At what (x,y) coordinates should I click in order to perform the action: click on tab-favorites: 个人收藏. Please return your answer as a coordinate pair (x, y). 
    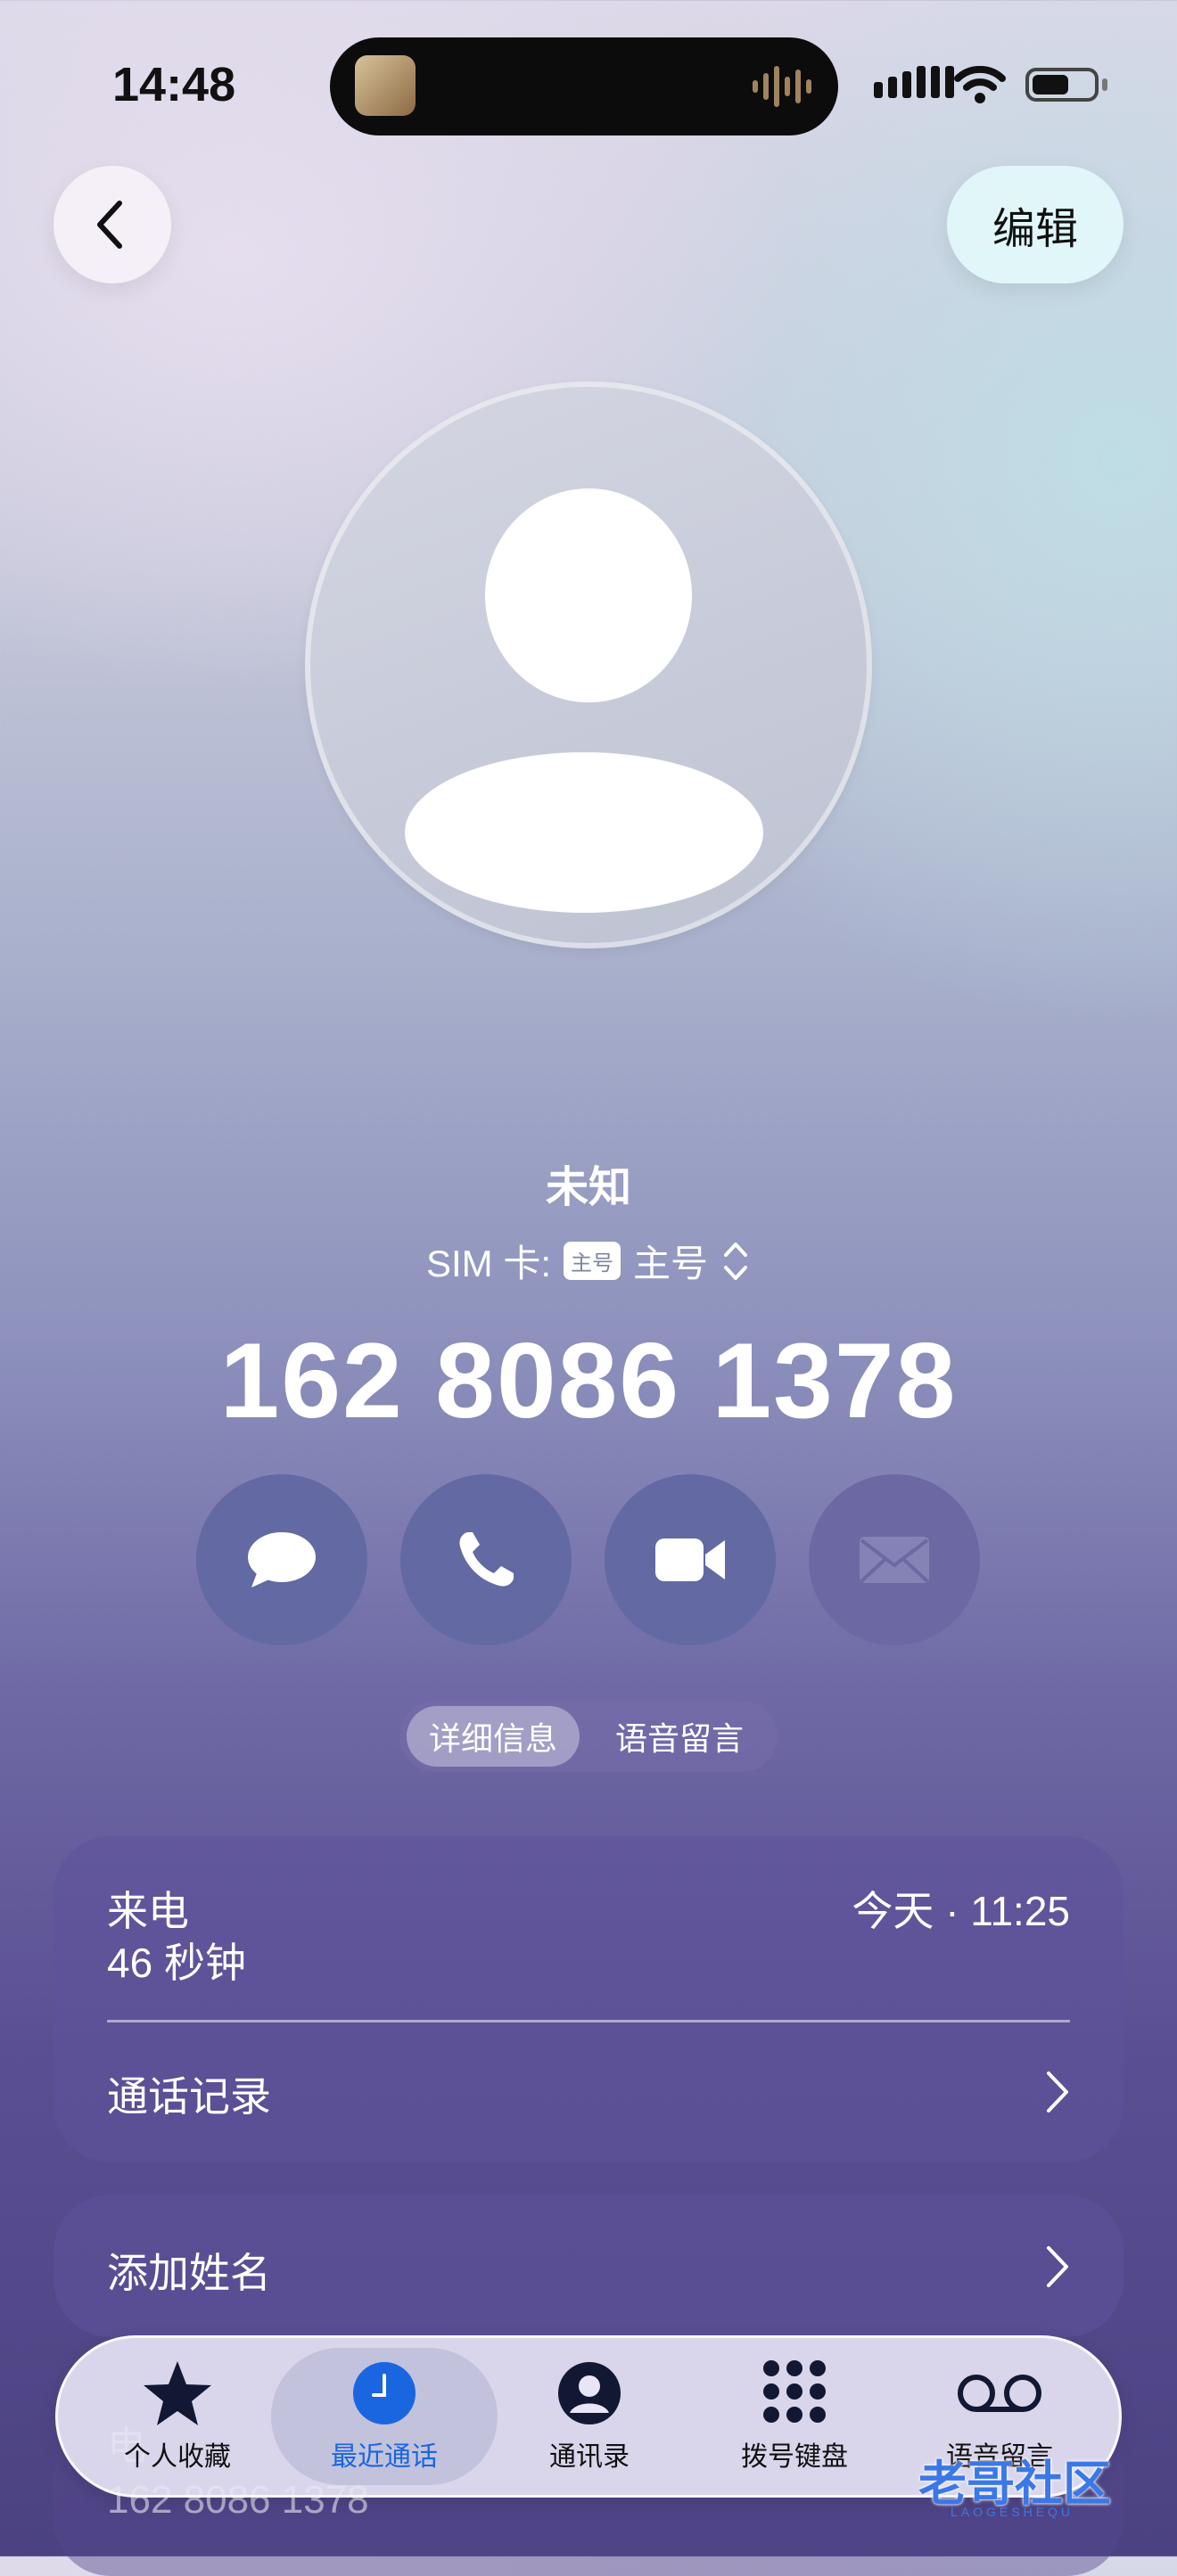
    Looking at the image, I should click on (177, 2416).